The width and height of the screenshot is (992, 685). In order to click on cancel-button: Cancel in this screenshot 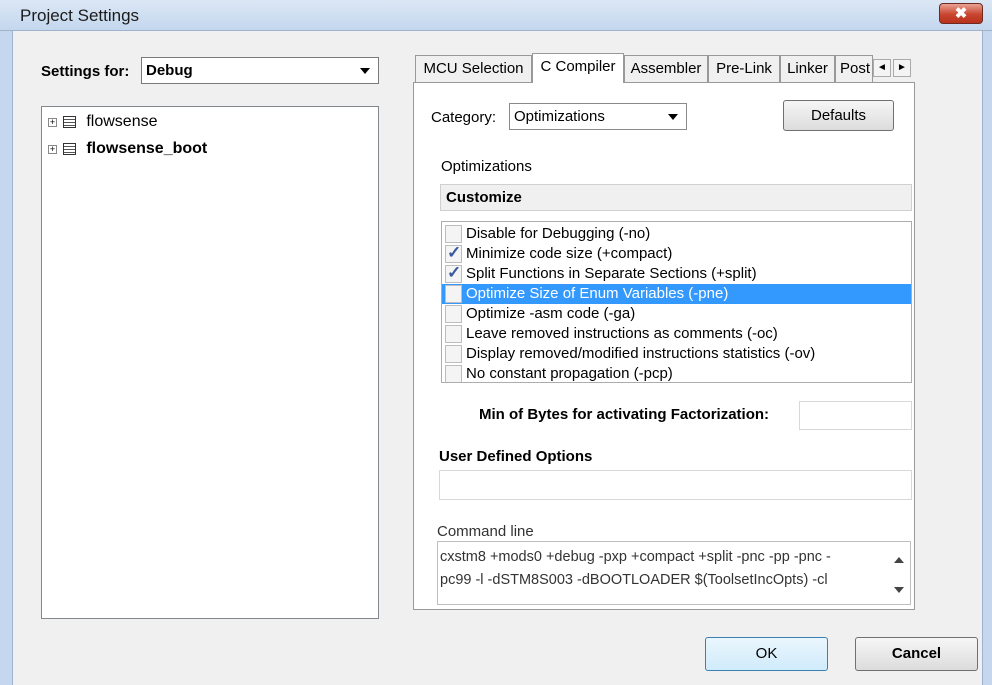, I will do `click(916, 654)`.